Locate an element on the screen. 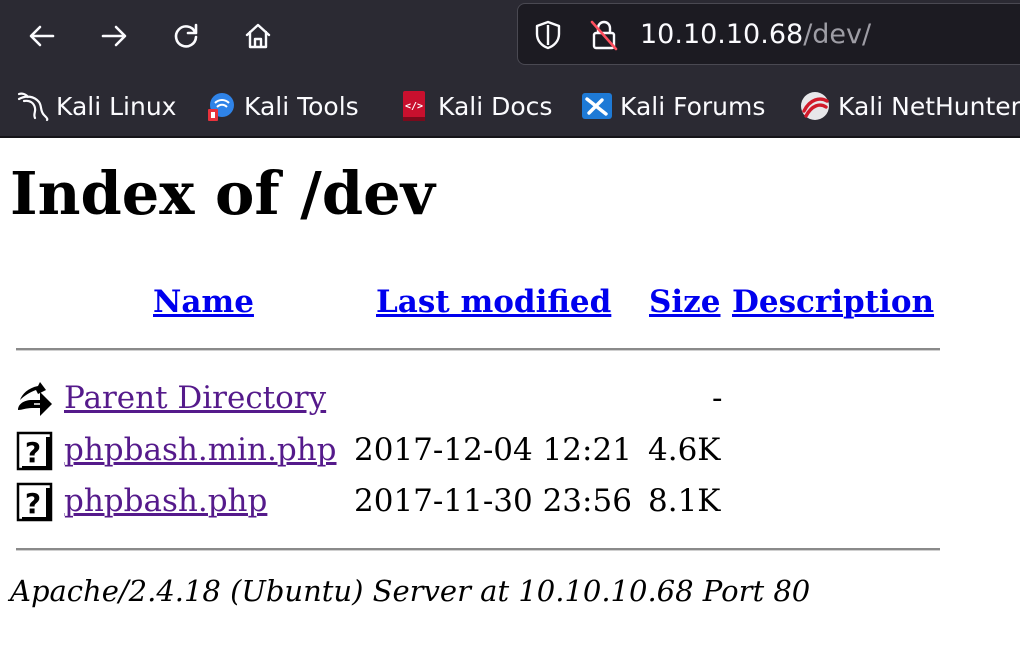  last-modified: 2017-11-30 23:56 is located at coordinates (493, 501).